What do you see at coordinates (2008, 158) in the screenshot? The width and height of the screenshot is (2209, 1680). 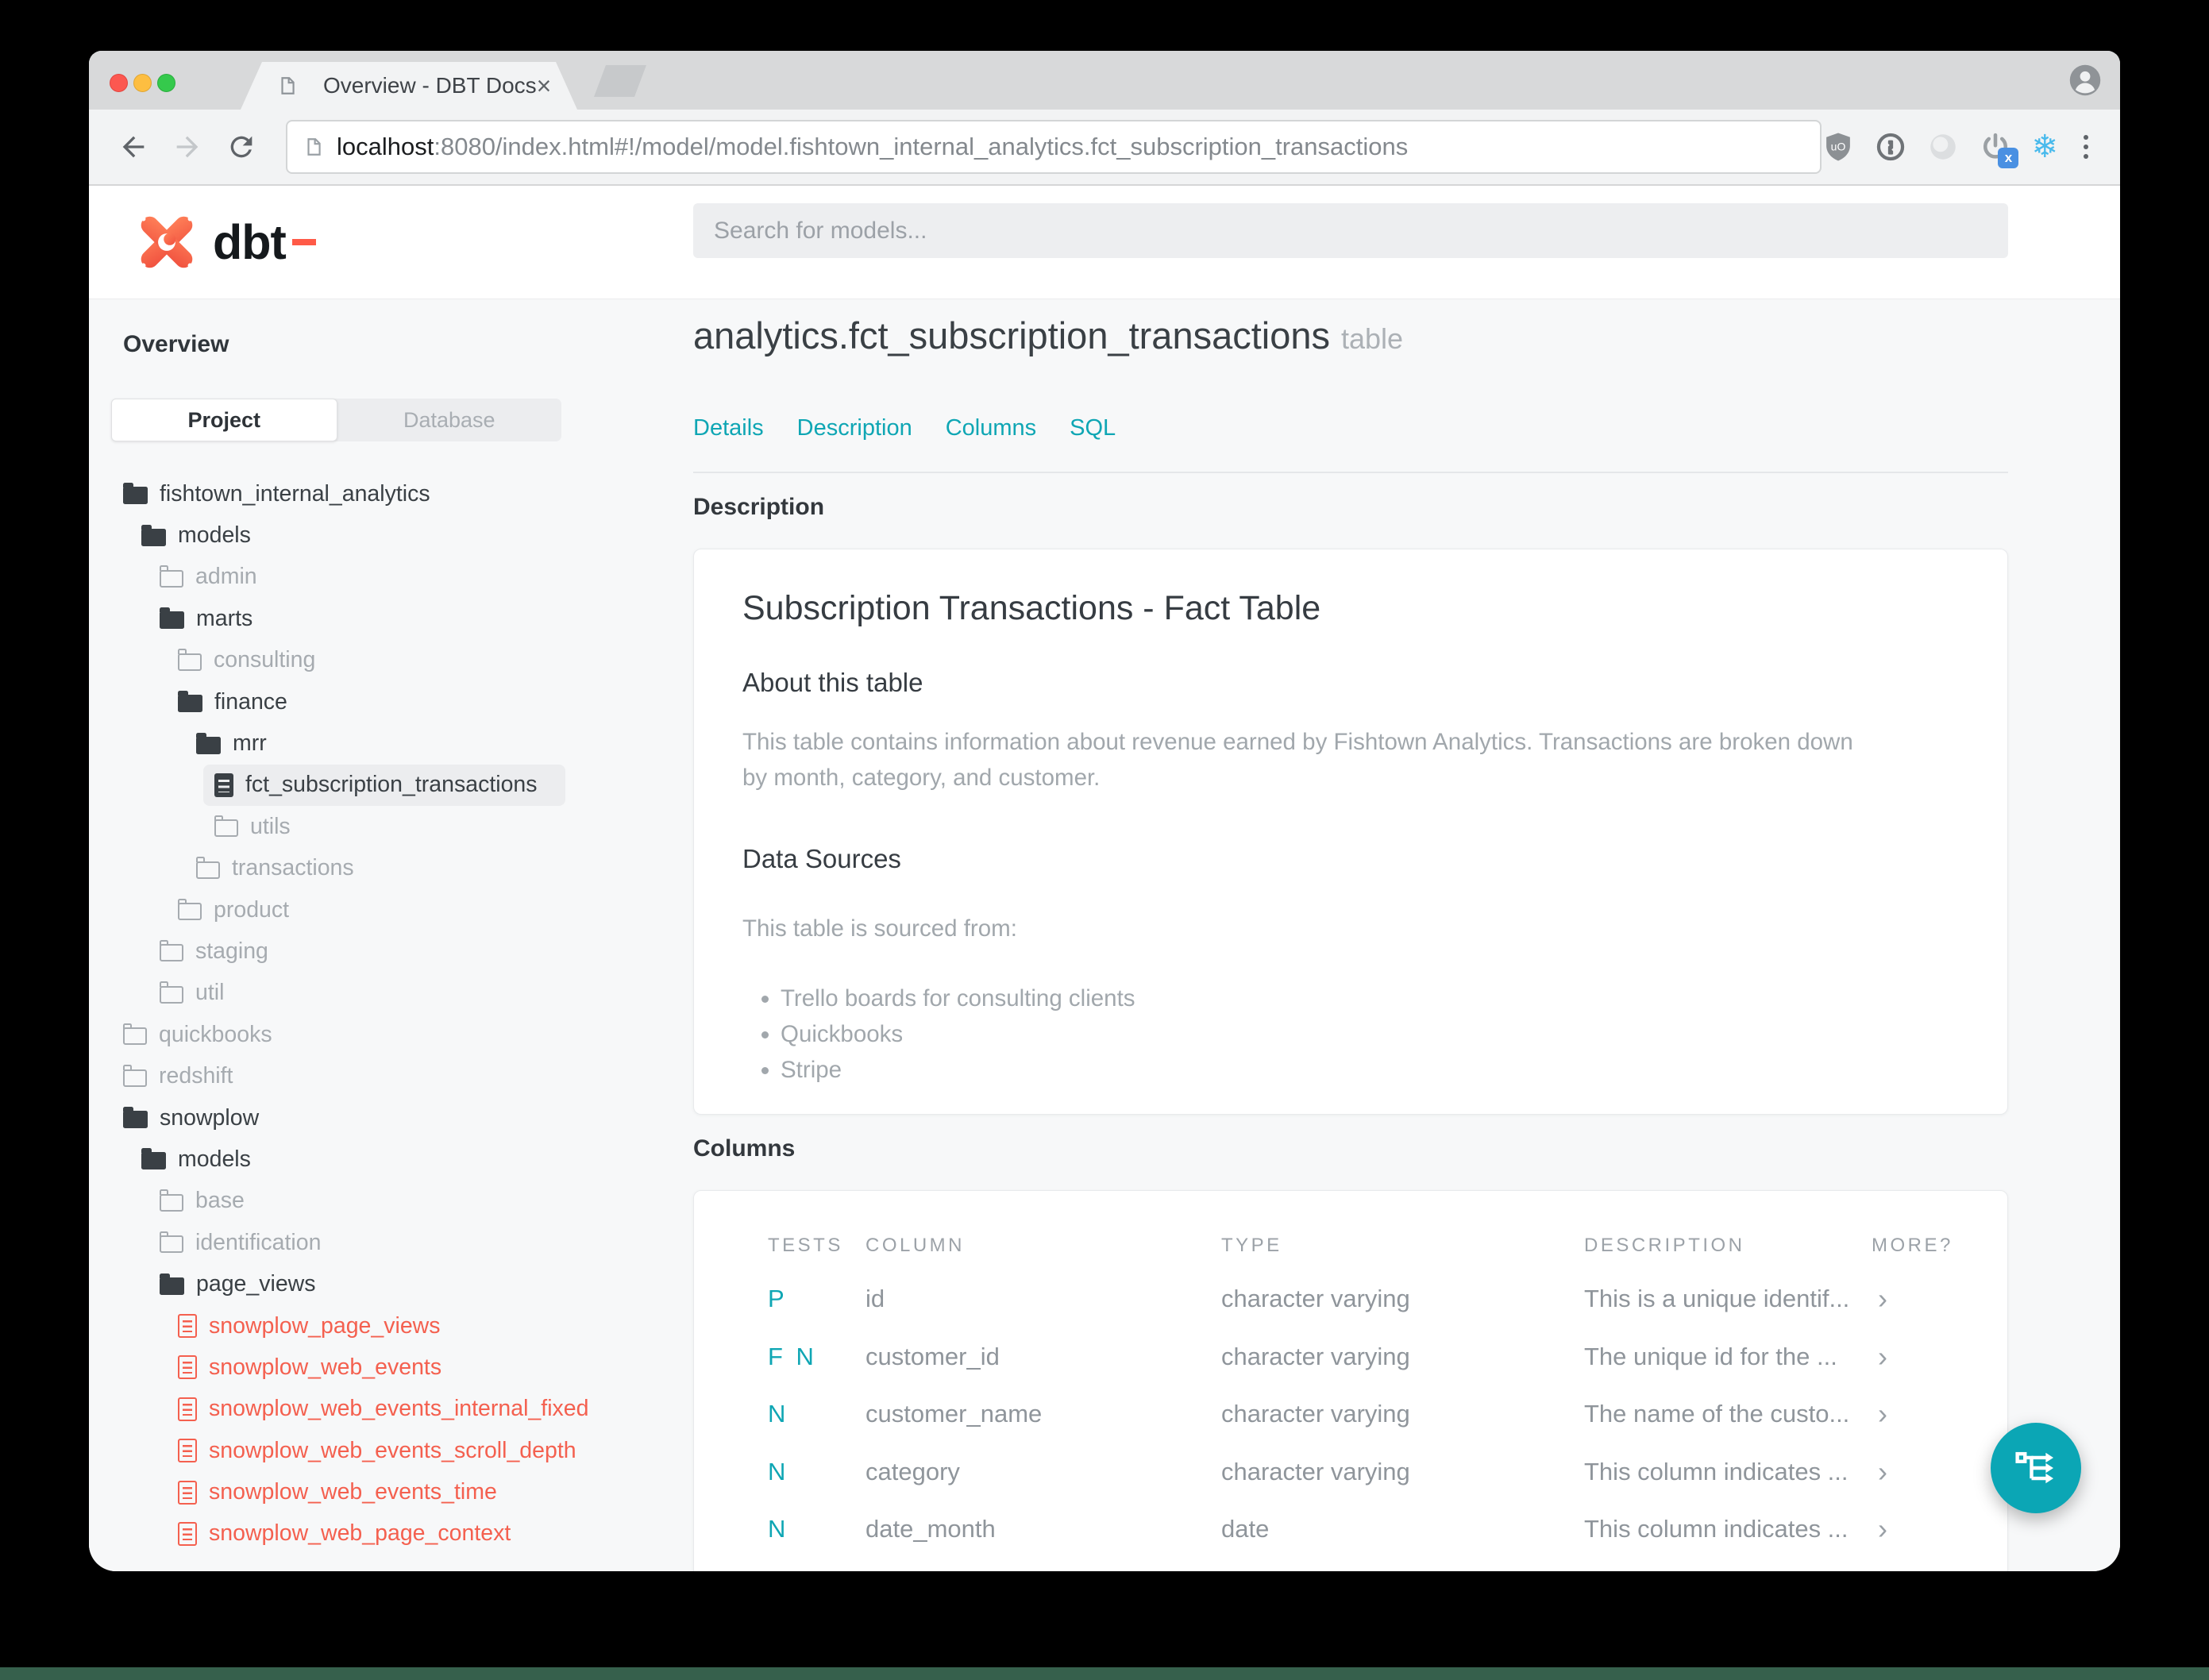 I see `x-badge-icon: x` at bounding box center [2008, 158].